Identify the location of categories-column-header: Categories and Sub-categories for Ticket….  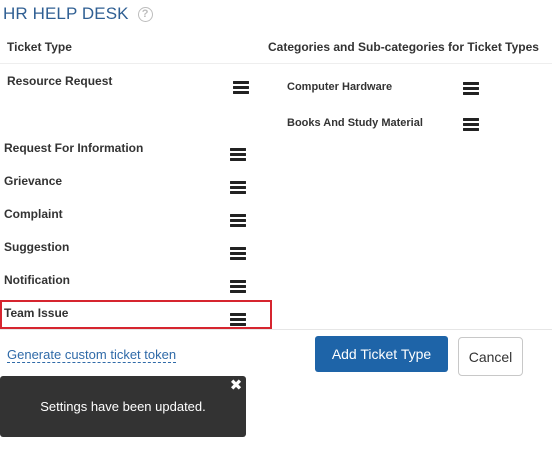
(403, 47).